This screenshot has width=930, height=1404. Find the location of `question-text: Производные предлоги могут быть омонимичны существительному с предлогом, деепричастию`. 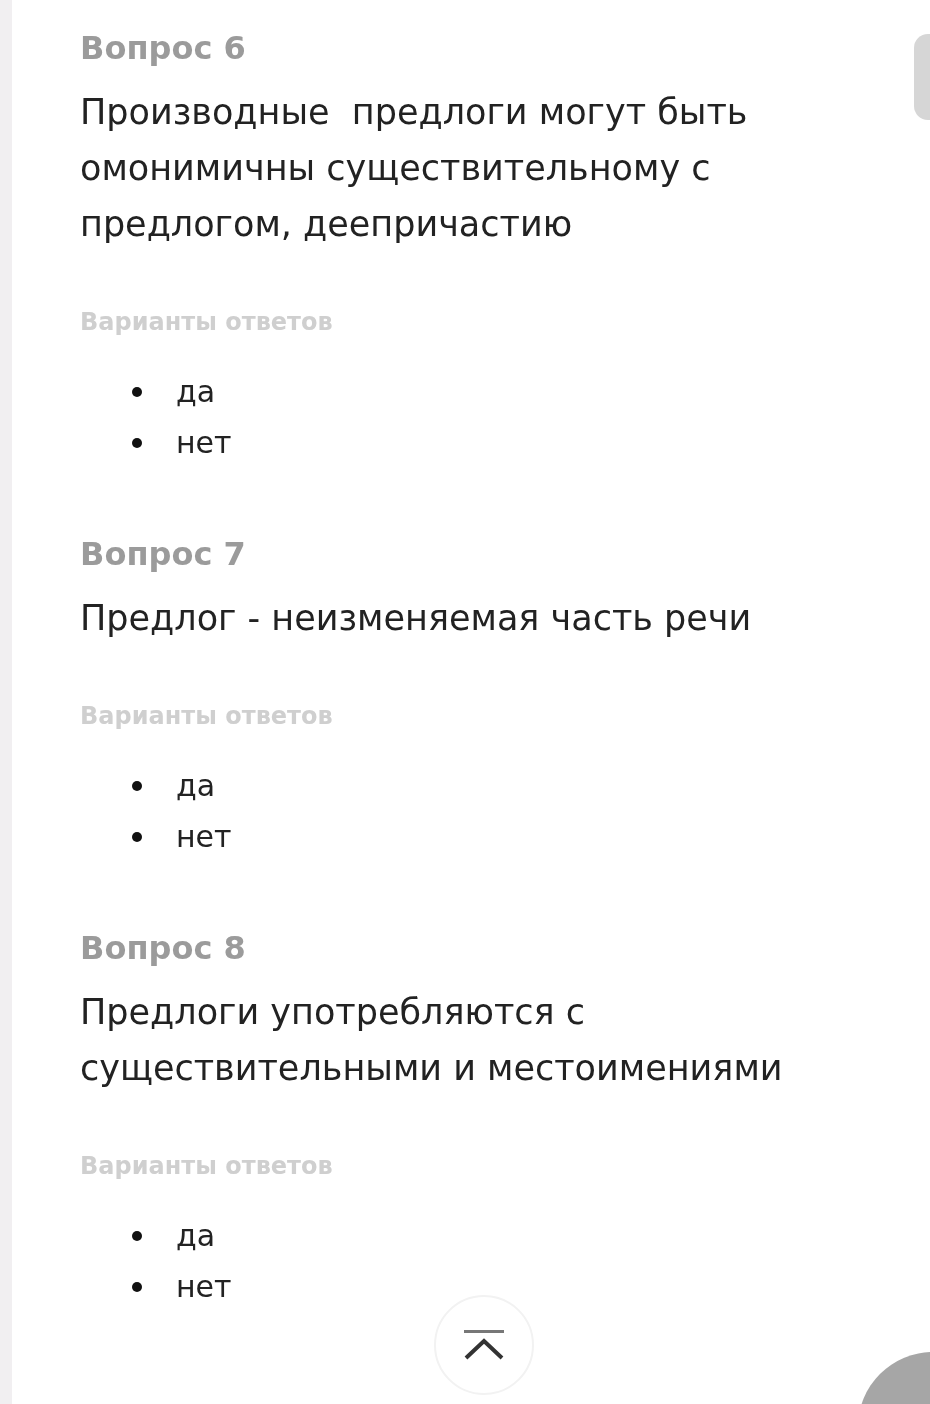

question-text: Производные предлоги могут быть омонимичны существительному с предлогом, деепричастию is located at coordinates (414, 168).